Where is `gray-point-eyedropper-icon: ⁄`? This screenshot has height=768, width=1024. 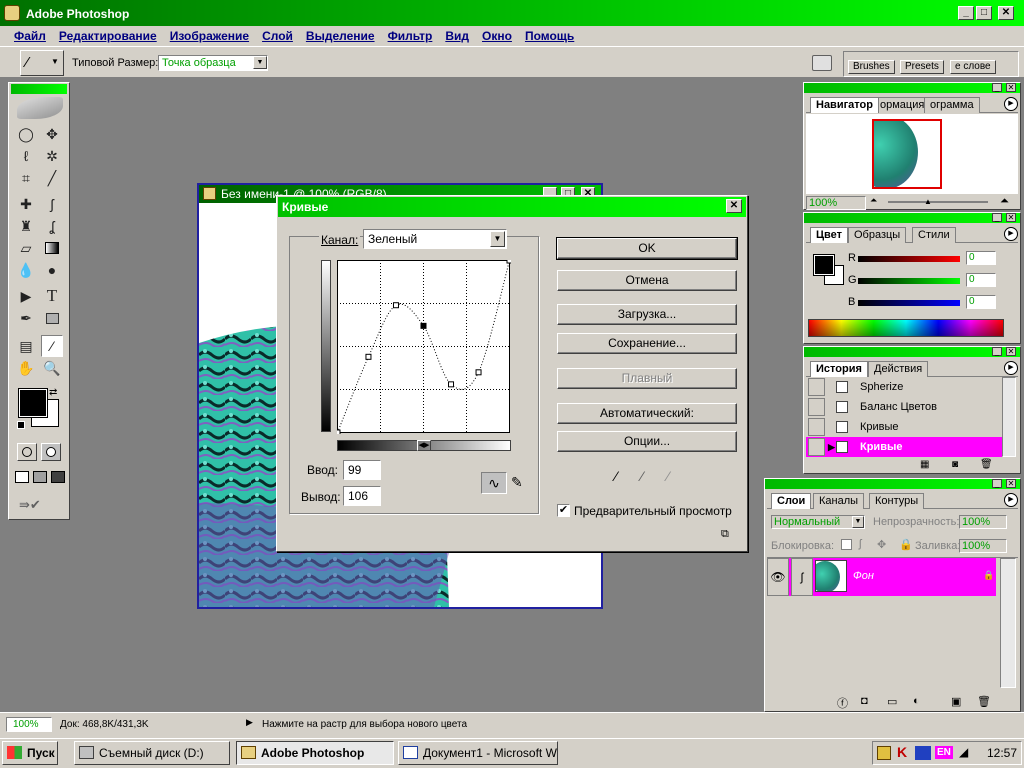
gray-point-eyedropper-icon: ⁄ is located at coordinates (649, 477).